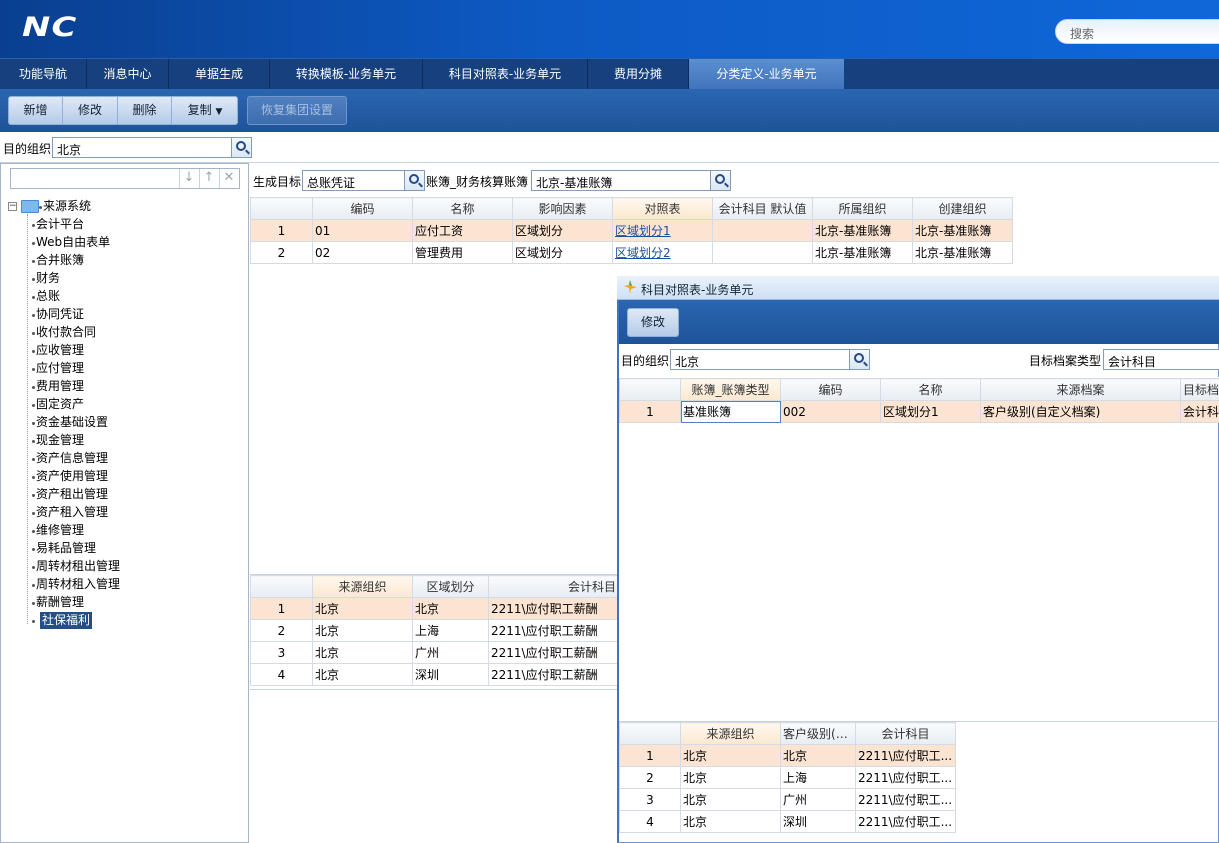 Image resolution: width=1219 pixels, height=843 pixels. What do you see at coordinates (766, 74) in the screenshot?
I see `tab-category-definition: 分类定义-业务单元` at bounding box center [766, 74].